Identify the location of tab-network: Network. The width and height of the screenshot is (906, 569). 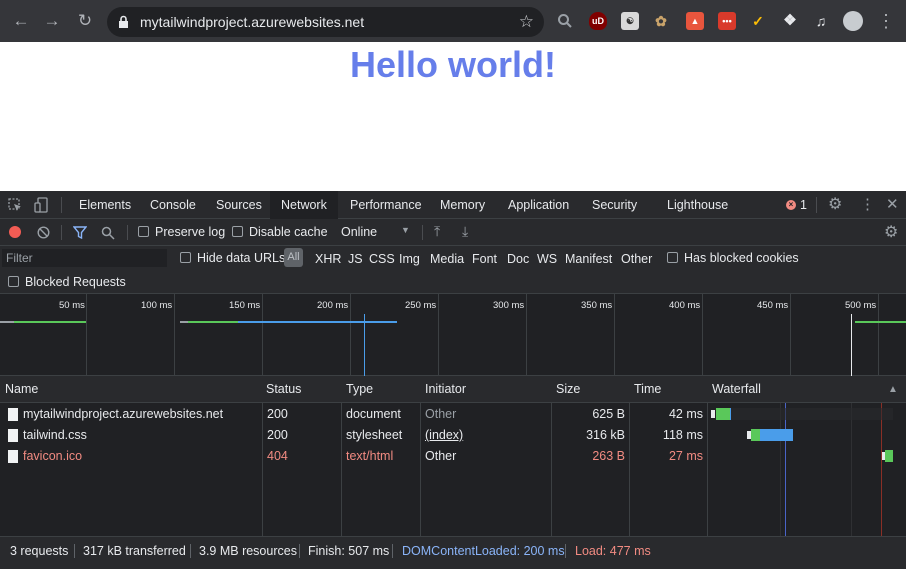
(304, 205).